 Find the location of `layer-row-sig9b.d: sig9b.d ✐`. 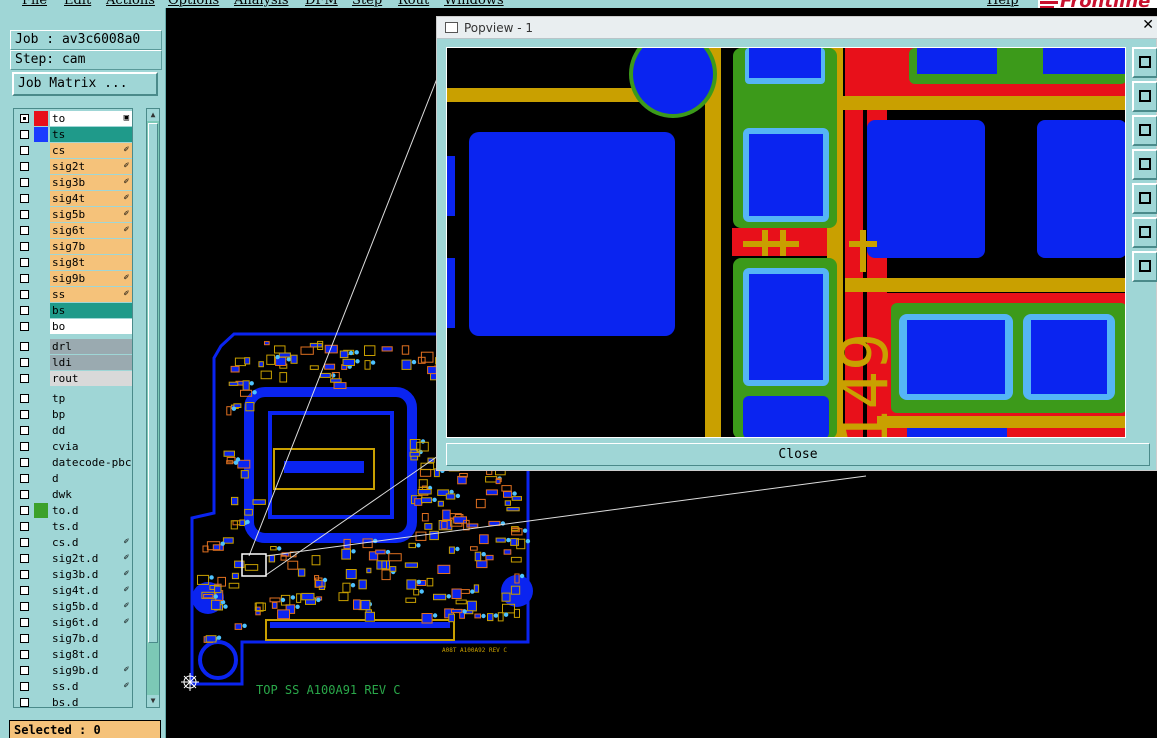

layer-row-sig9b.d: sig9b.d ✐ is located at coordinates (74, 670).